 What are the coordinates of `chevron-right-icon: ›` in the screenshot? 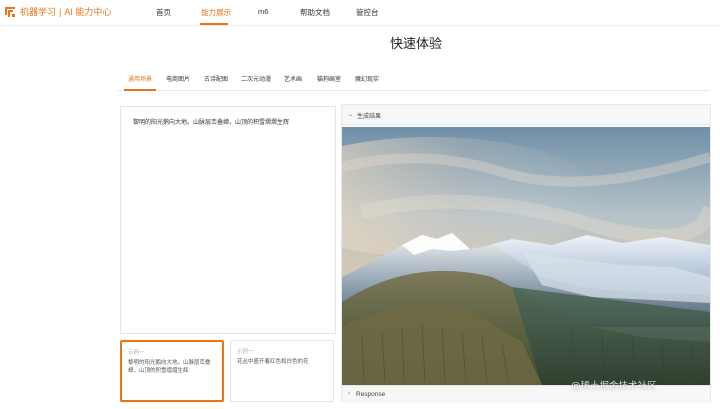 It's located at (349, 394).